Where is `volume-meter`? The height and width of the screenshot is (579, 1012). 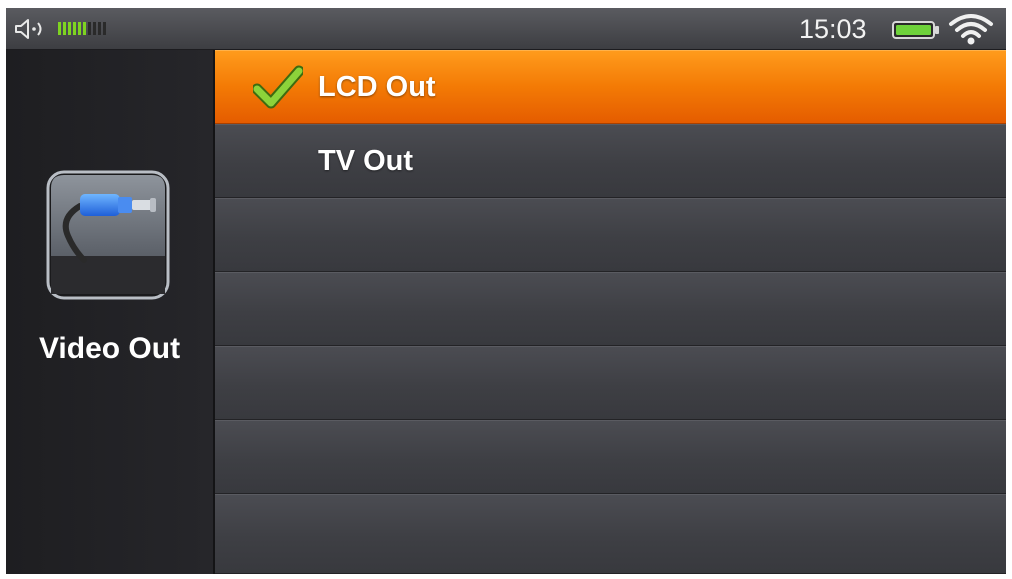
volume-meter is located at coordinates (82, 28).